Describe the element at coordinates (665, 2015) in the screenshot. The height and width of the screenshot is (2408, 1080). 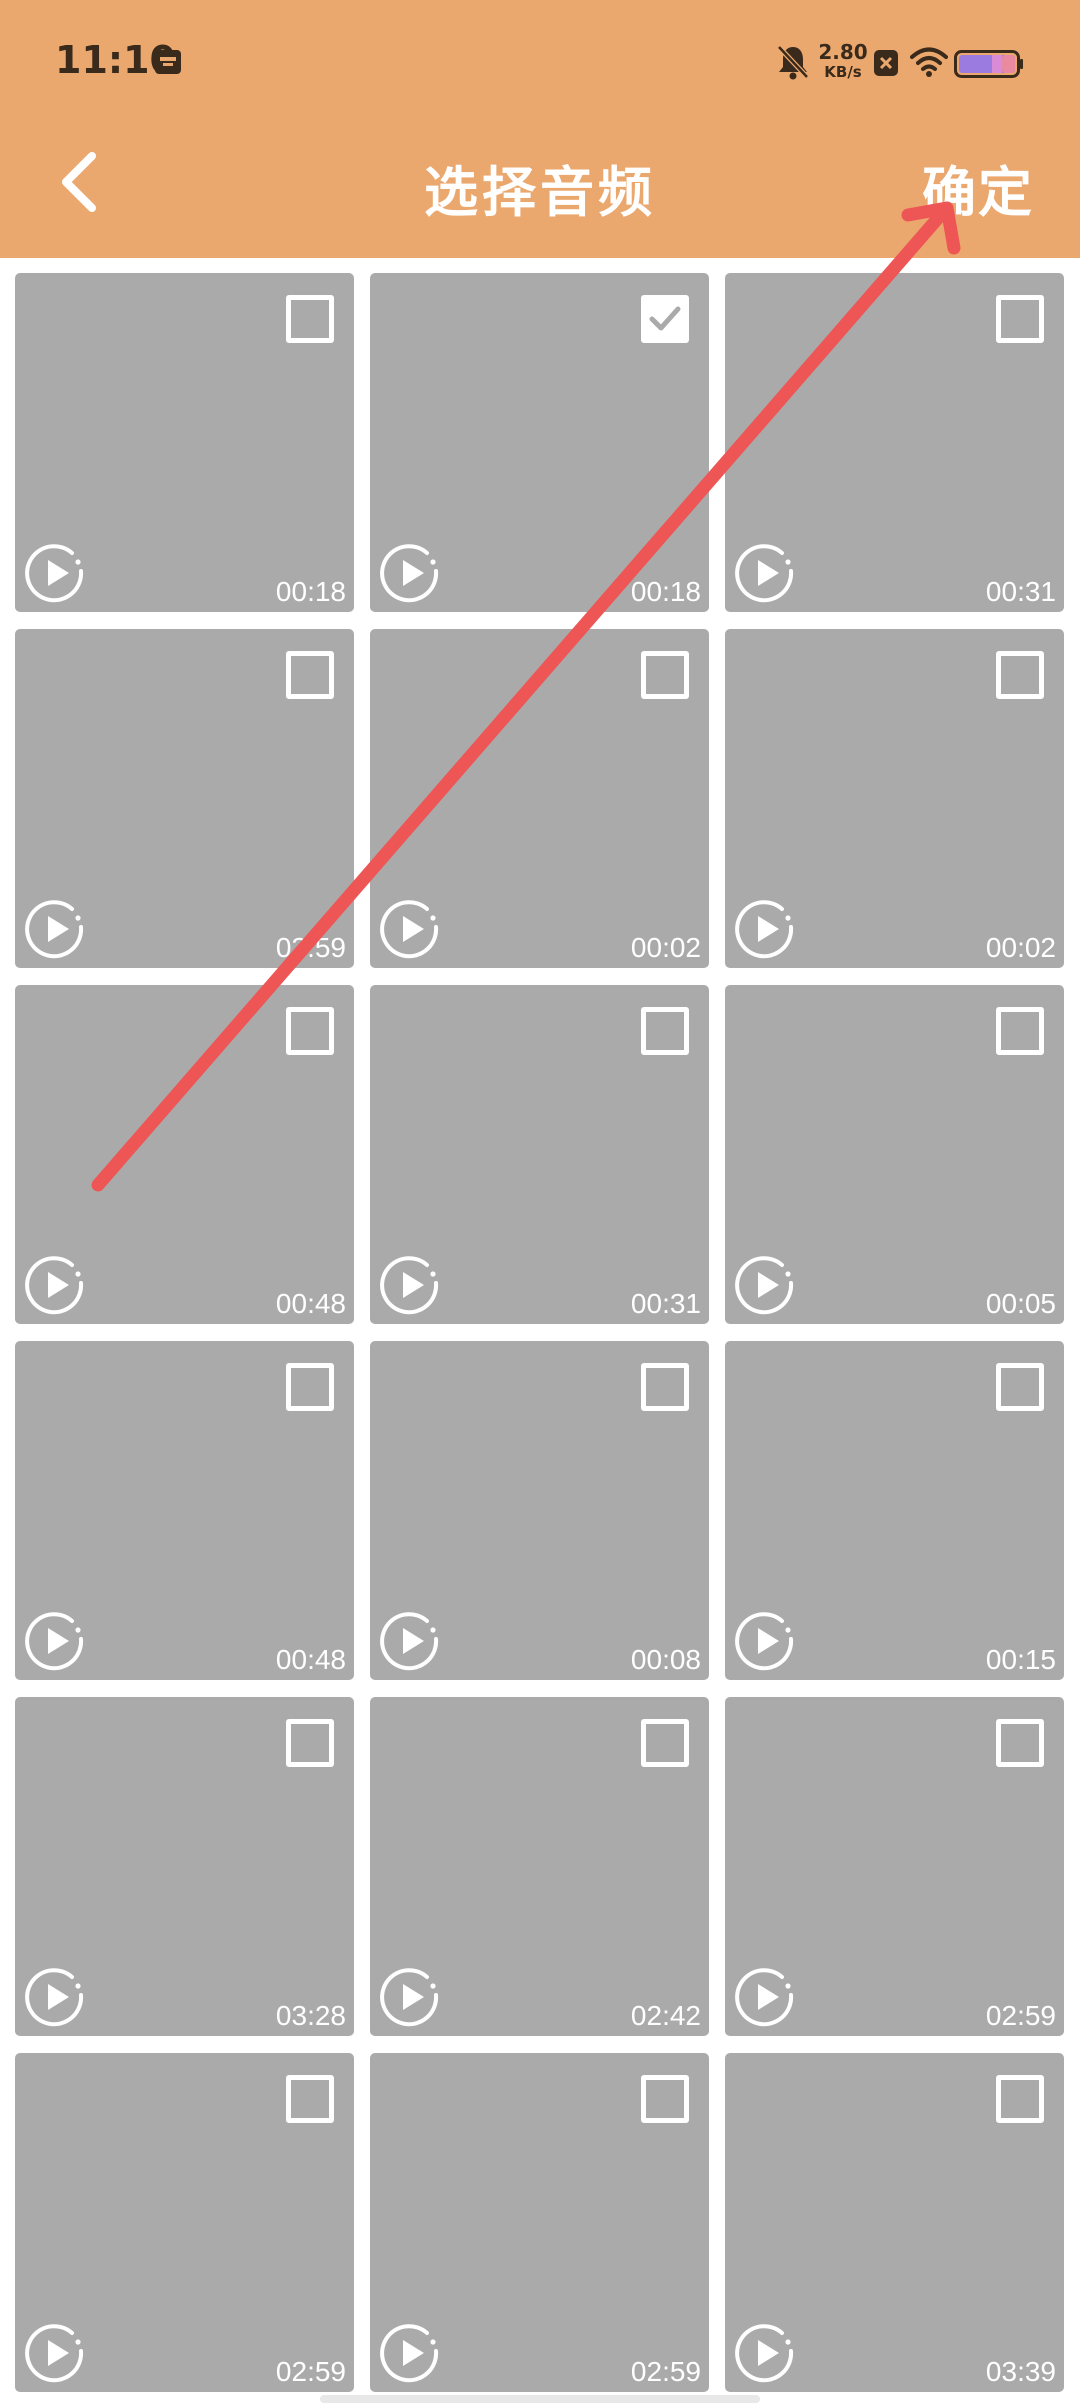
I see `duration-label: 02:42` at that location.